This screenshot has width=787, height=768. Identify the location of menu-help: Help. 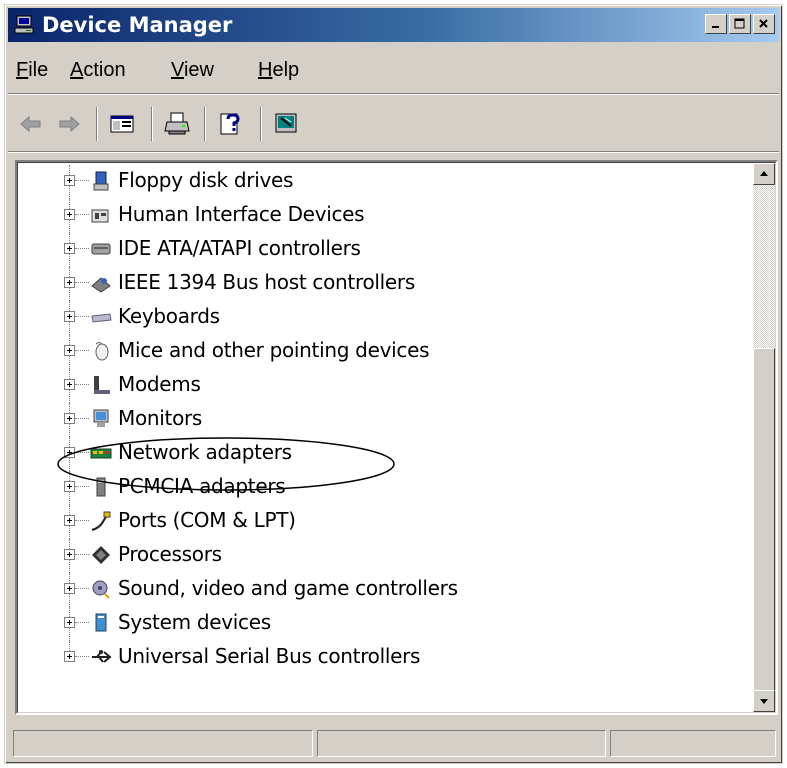
(278, 70).